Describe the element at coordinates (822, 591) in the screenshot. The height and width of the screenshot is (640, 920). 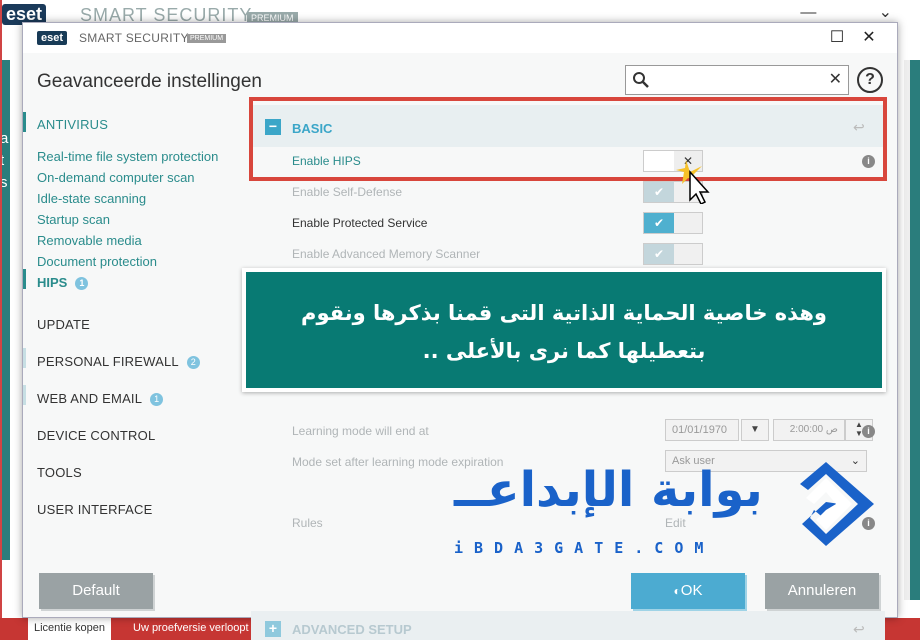
I see `cancel-button: Annuleren` at that location.